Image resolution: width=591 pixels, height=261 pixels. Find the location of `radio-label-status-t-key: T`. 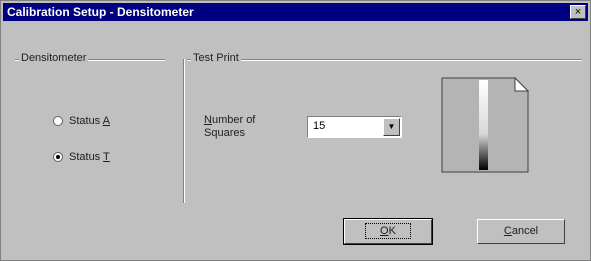

radio-label-status-t-key: T is located at coordinates (106, 157).